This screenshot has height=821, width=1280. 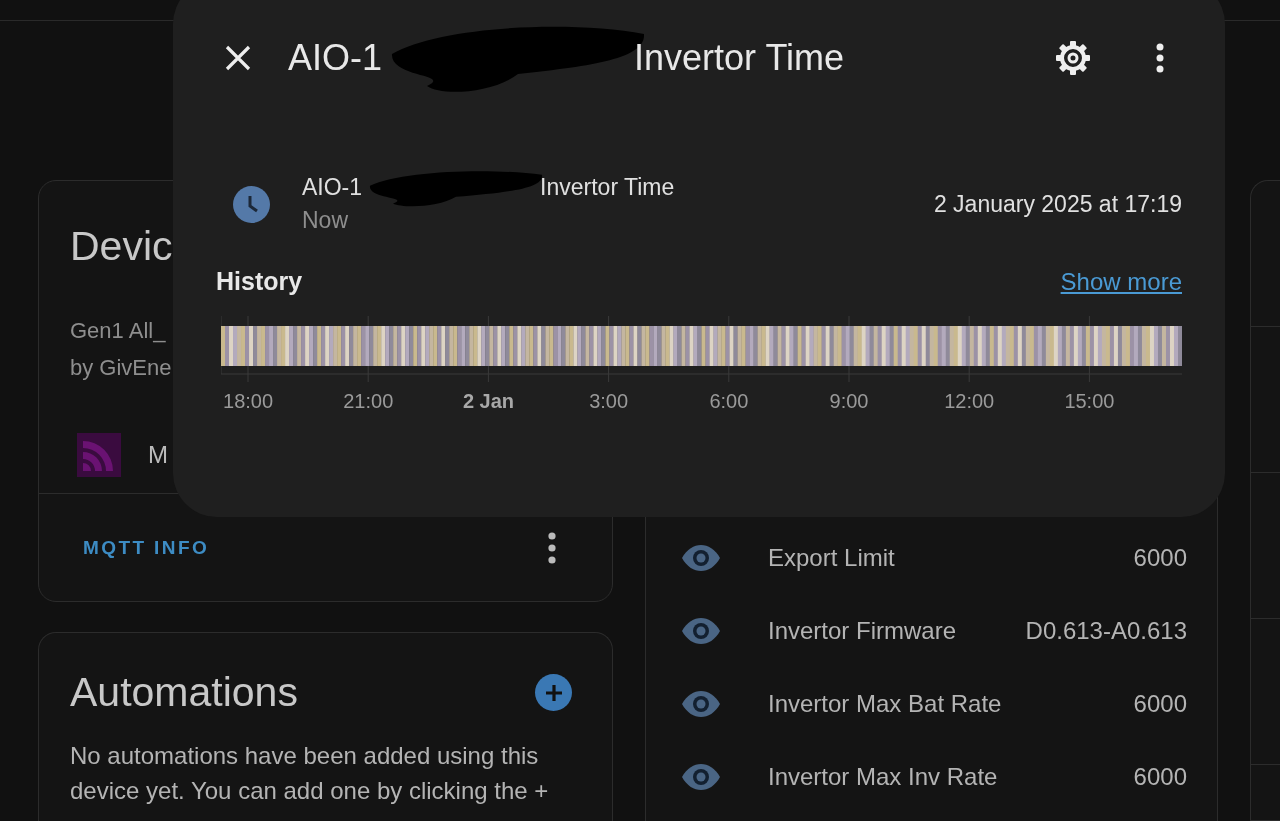 What do you see at coordinates (849, 401) in the screenshot?
I see `axis-label: 9:00` at bounding box center [849, 401].